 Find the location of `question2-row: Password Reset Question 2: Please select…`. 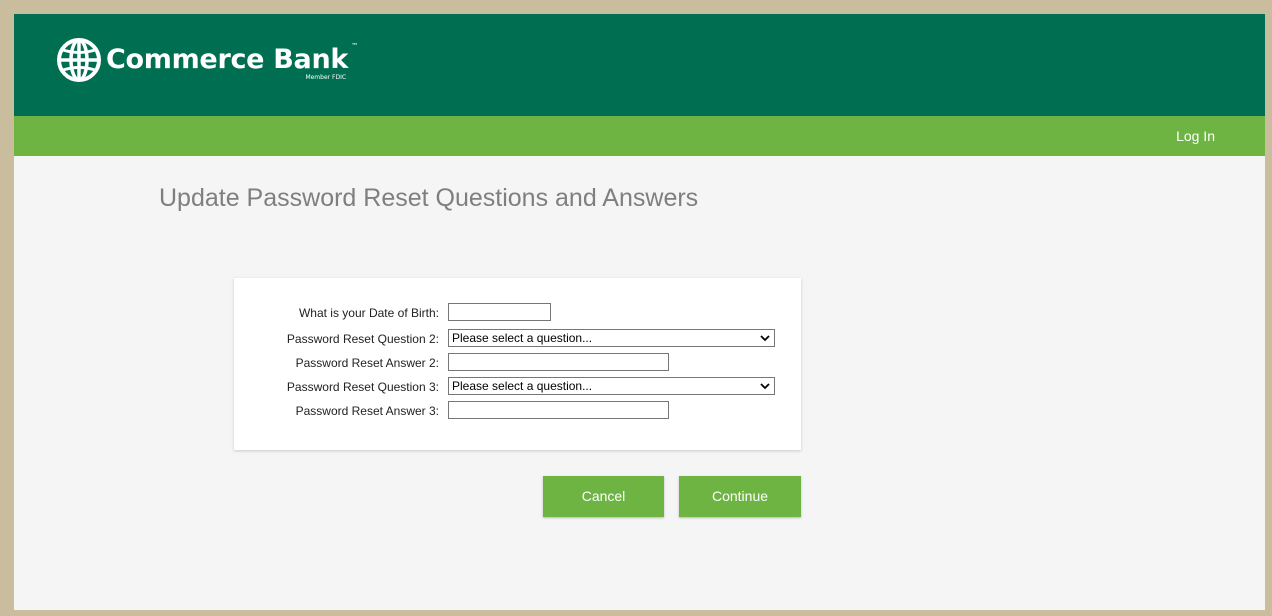

question2-row: Password Reset Question 2: Please select… is located at coordinates (517, 339).